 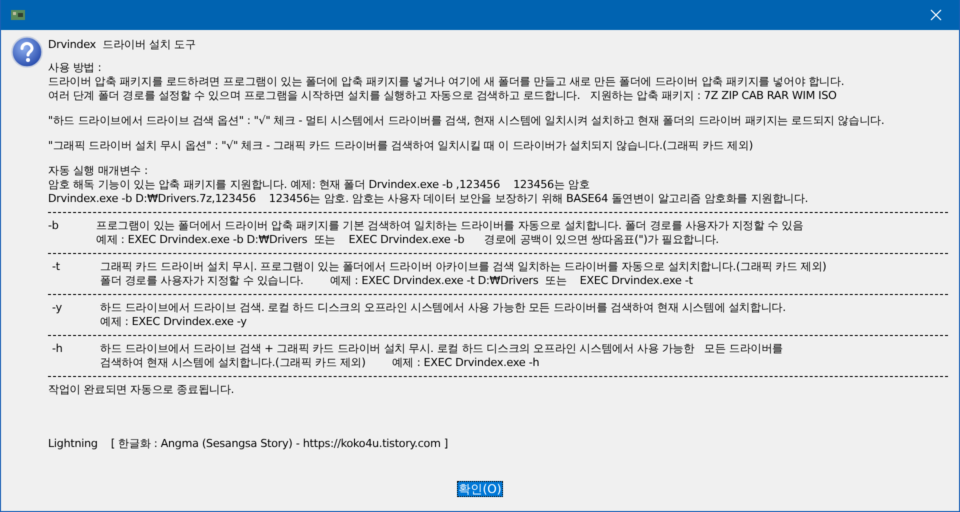 What do you see at coordinates (397, 281) in the screenshot?
I see `switch-description: 폴더 경로를 사용자가 지정할 수 있습니다. 예제 : EXEC Drvindex.exe -t D:₩Drivers 또는 EXEC Drvindex.exe -t` at bounding box center [397, 281].